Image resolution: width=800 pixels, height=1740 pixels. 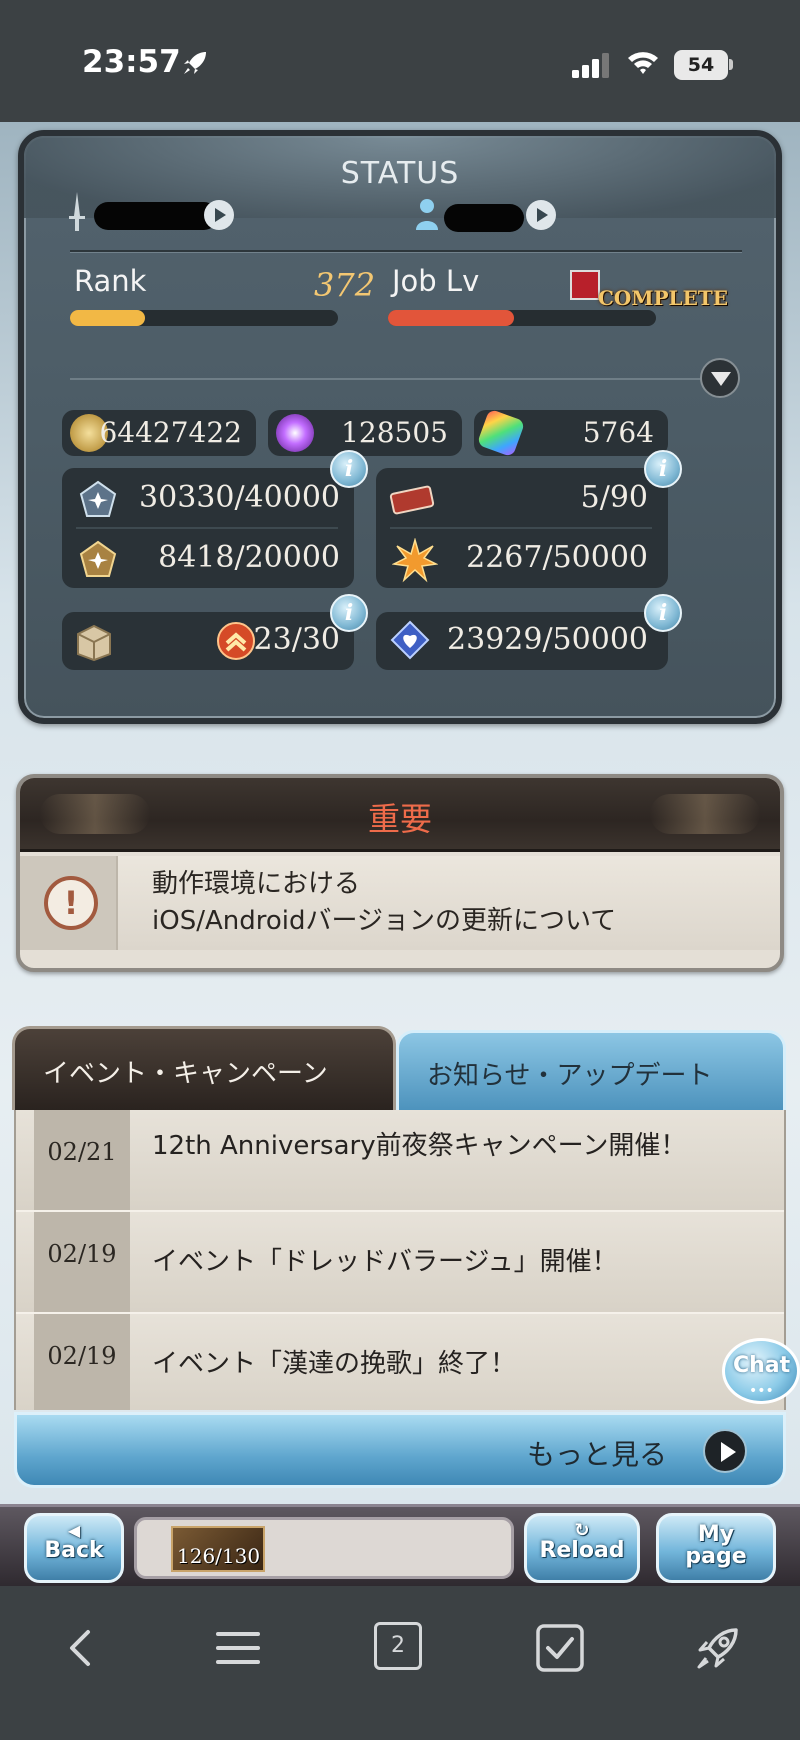 I want to click on browser-toolbar: 2, so click(x=400, y=1663).